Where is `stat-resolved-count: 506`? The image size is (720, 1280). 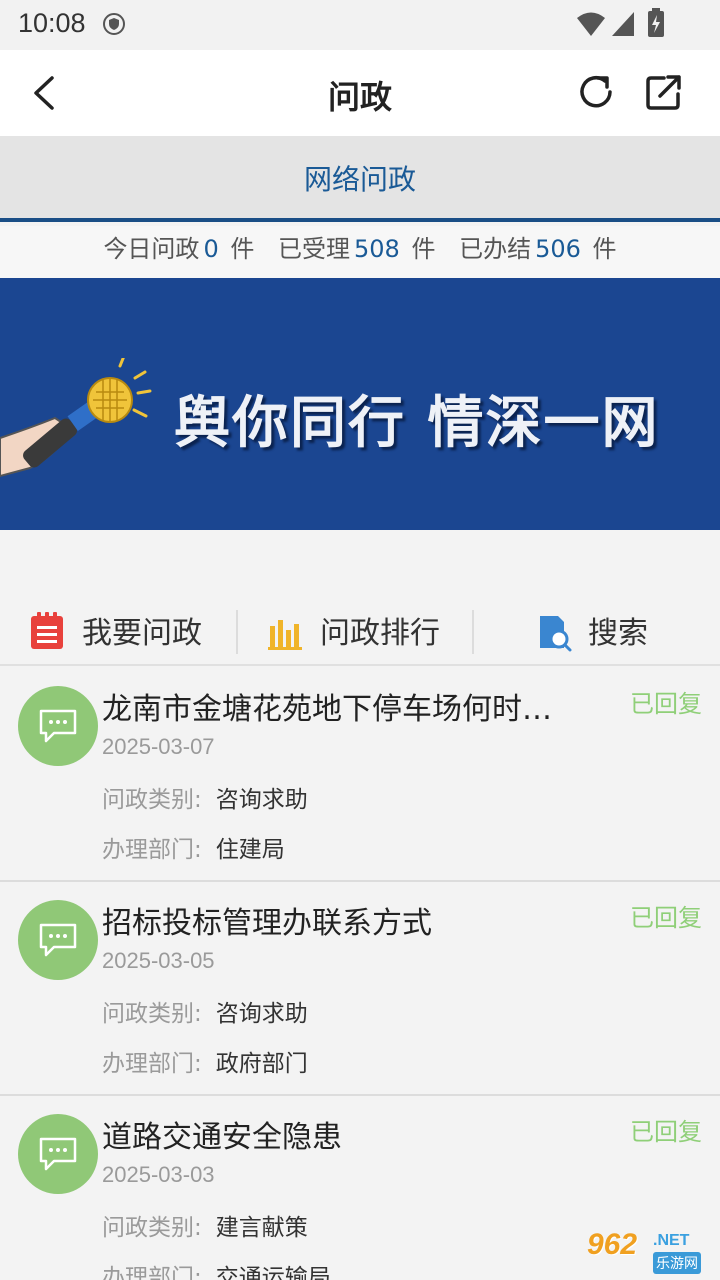
stat-resolved-count: 506 is located at coordinates (558, 249).